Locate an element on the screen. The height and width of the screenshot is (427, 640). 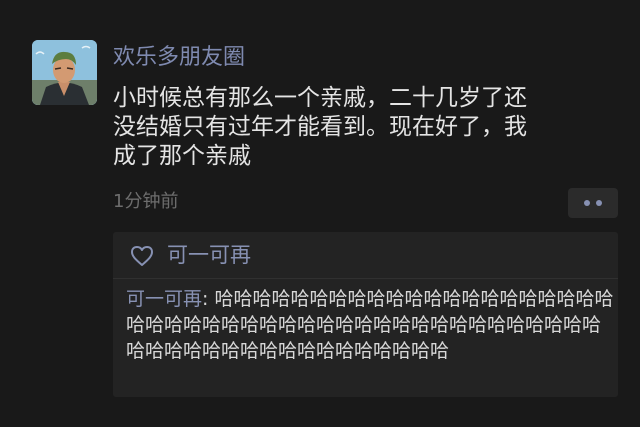
post-author-name: 欢乐多朋友圈 is located at coordinates (179, 58).